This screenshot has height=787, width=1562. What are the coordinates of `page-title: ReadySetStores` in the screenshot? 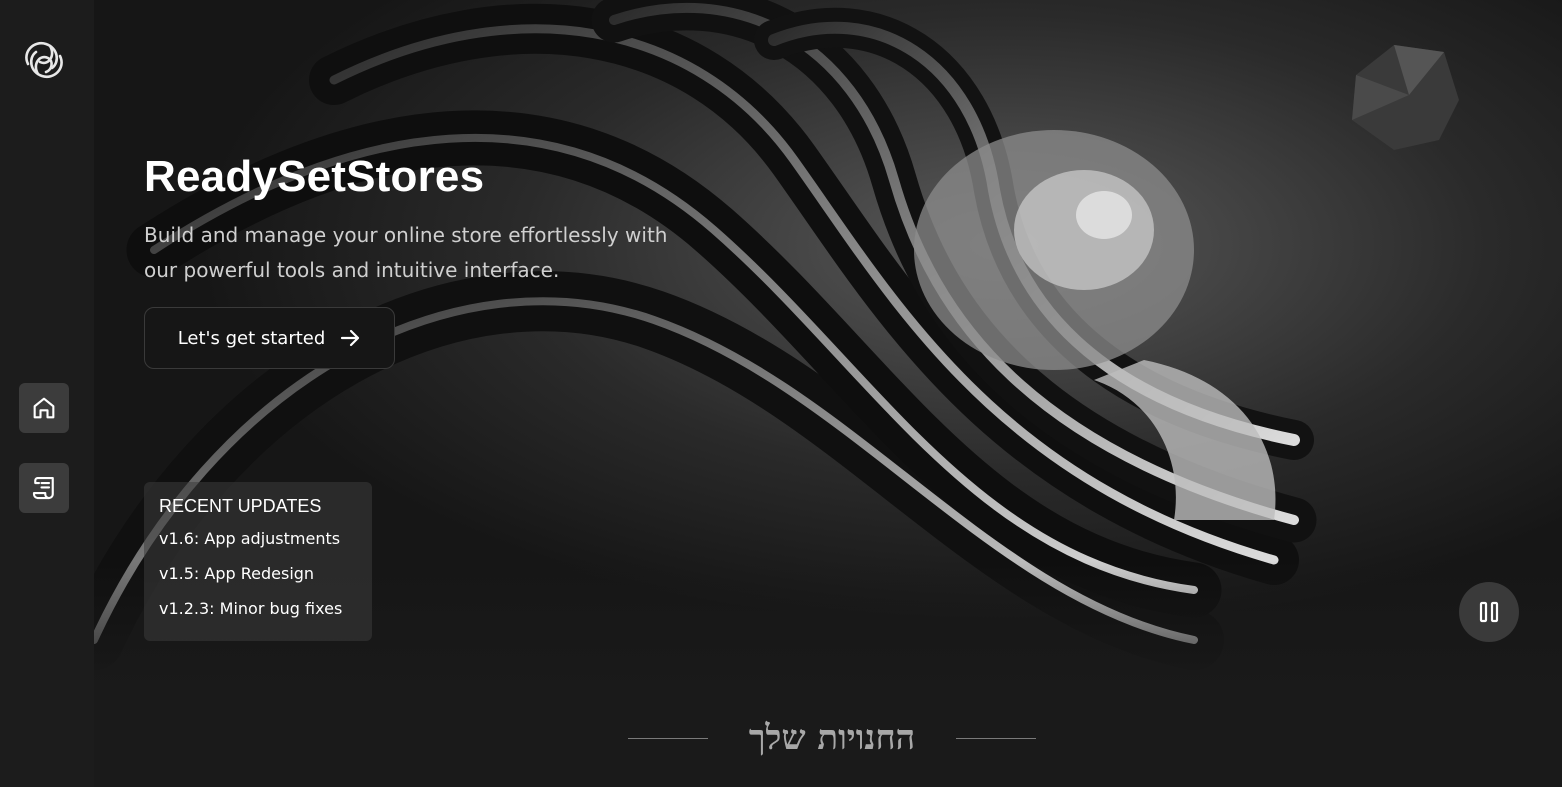 It's located at (314, 176).